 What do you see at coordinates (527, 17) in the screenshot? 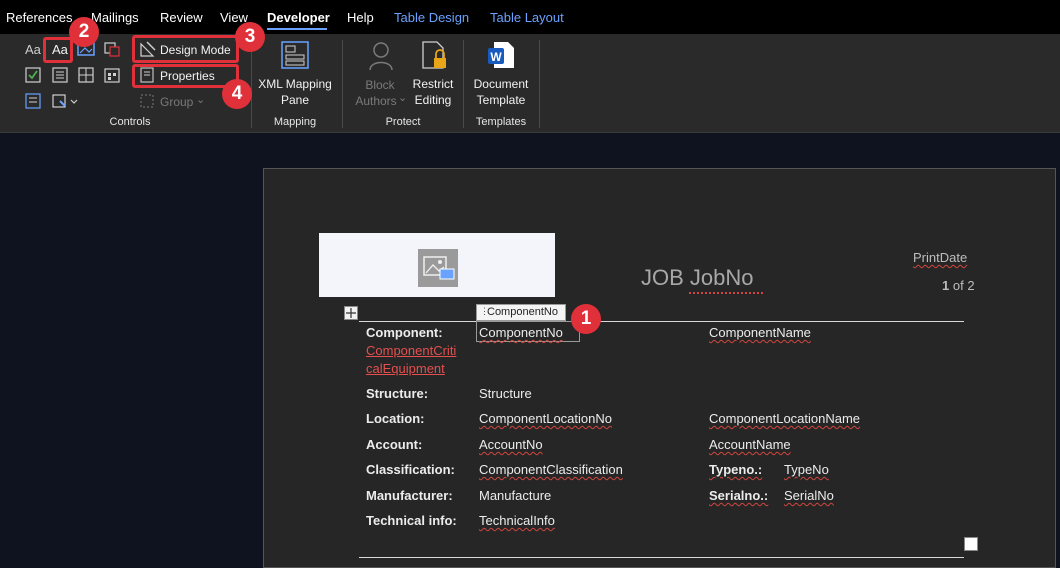
I see `tab-table-layout: Table Layout` at bounding box center [527, 17].